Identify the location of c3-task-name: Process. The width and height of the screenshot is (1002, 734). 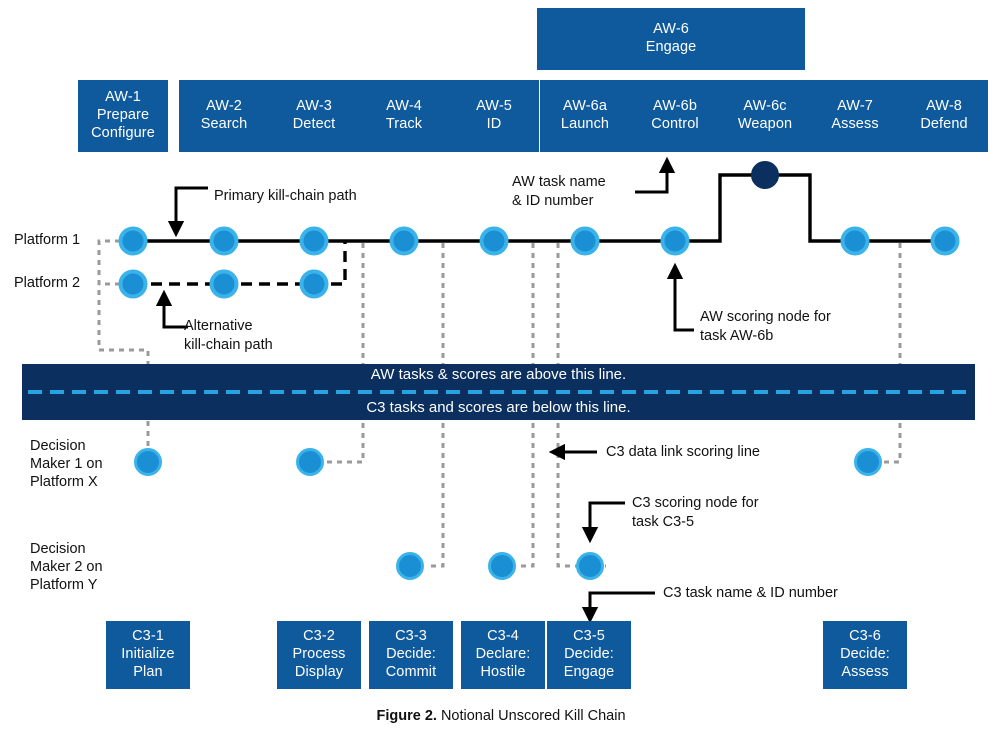
(319, 654).